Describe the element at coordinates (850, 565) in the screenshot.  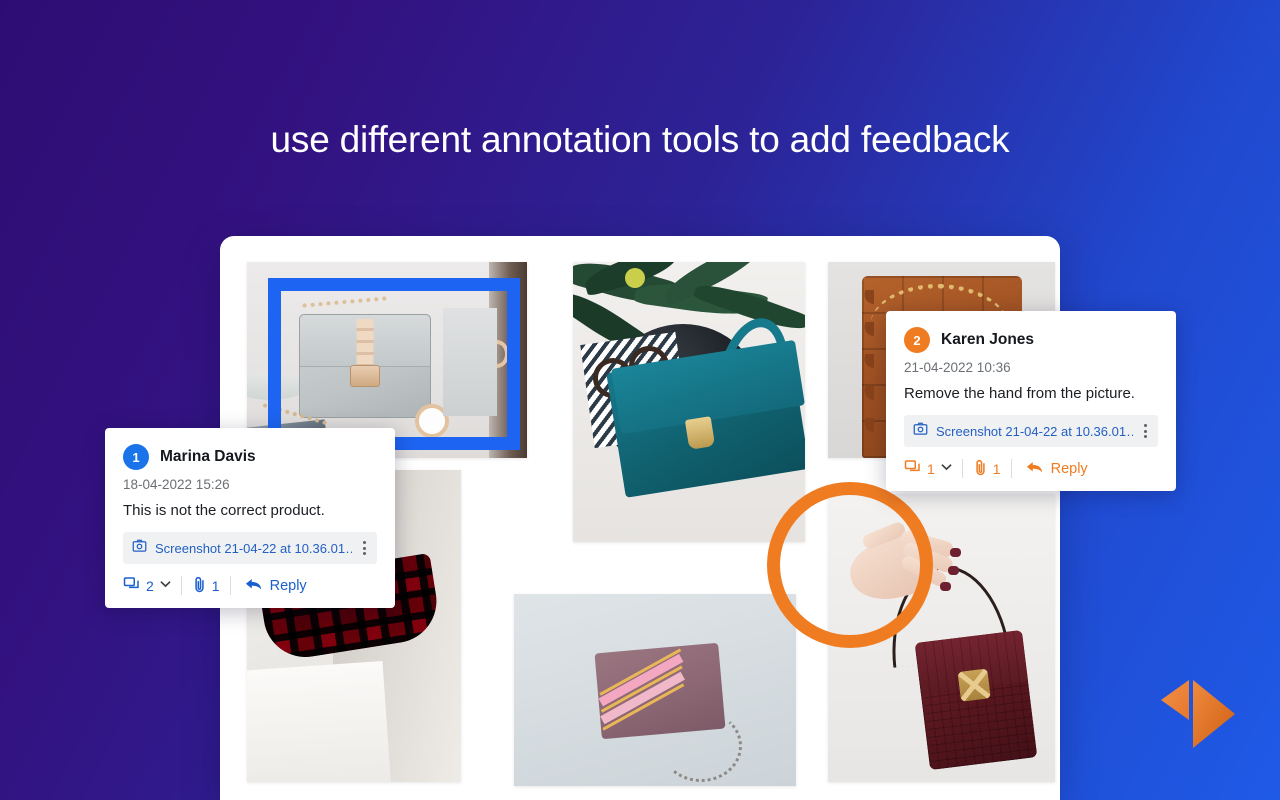
I see `annotation-circle` at that location.